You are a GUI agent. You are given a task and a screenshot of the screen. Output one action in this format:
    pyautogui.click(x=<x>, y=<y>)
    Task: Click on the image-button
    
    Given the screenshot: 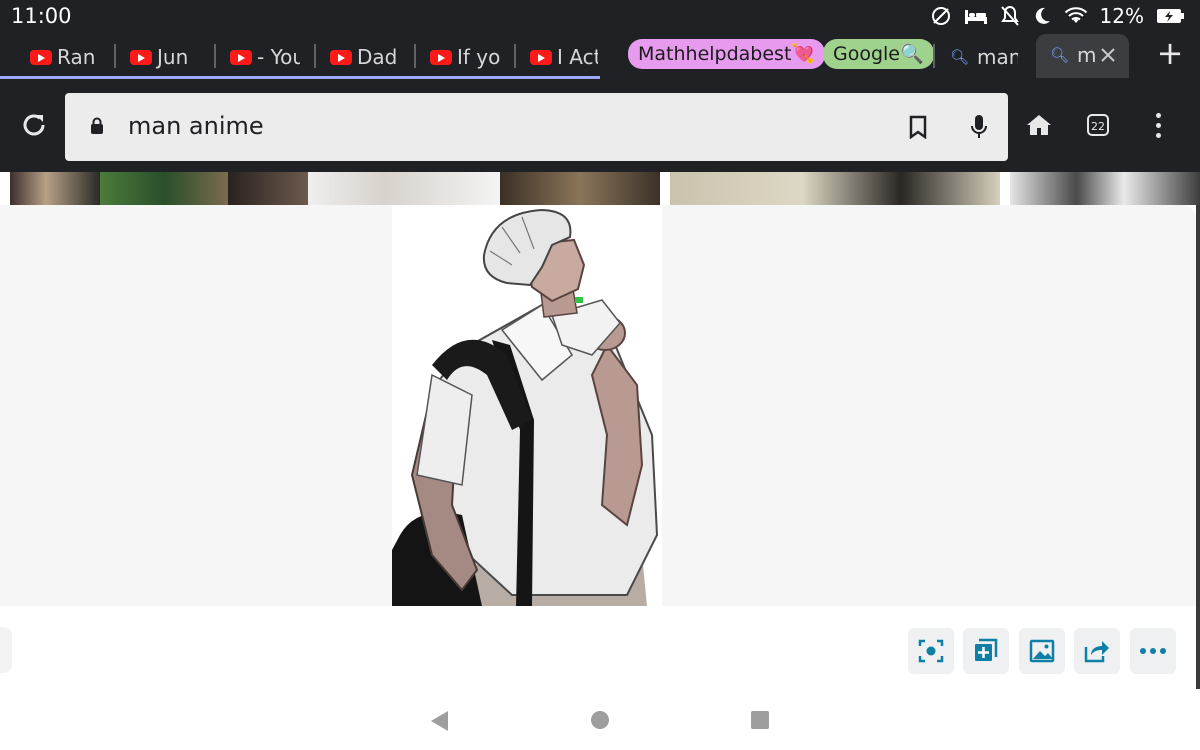 What is the action you would take?
    pyautogui.click(x=1042, y=651)
    